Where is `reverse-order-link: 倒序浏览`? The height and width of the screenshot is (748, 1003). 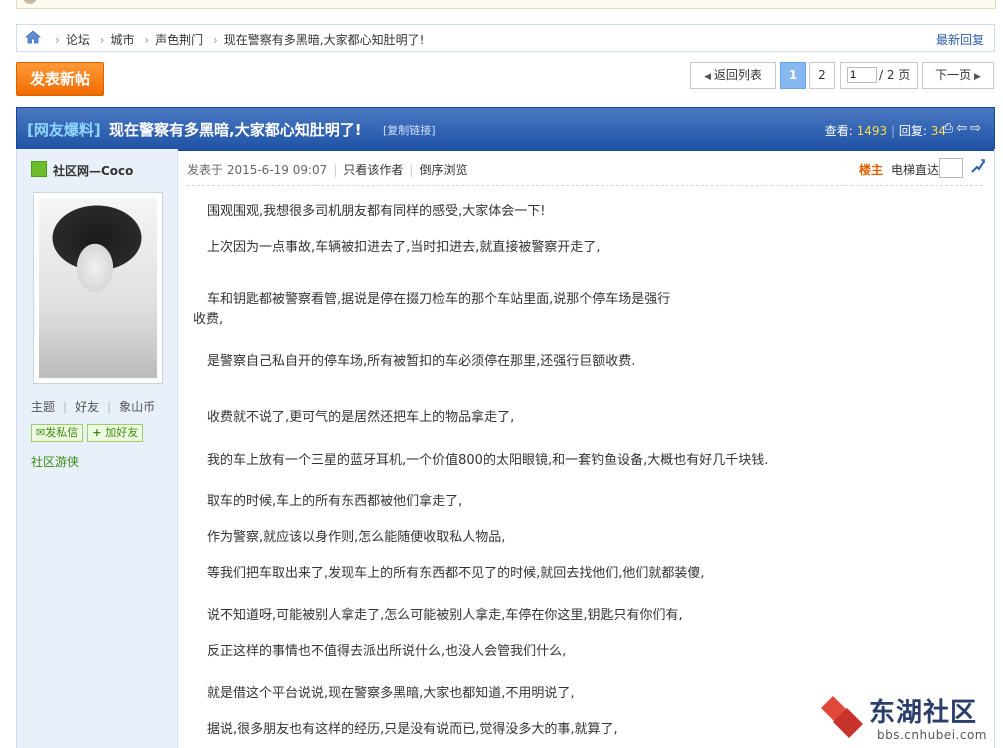 reverse-order-link: 倒序浏览 is located at coordinates (443, 170).